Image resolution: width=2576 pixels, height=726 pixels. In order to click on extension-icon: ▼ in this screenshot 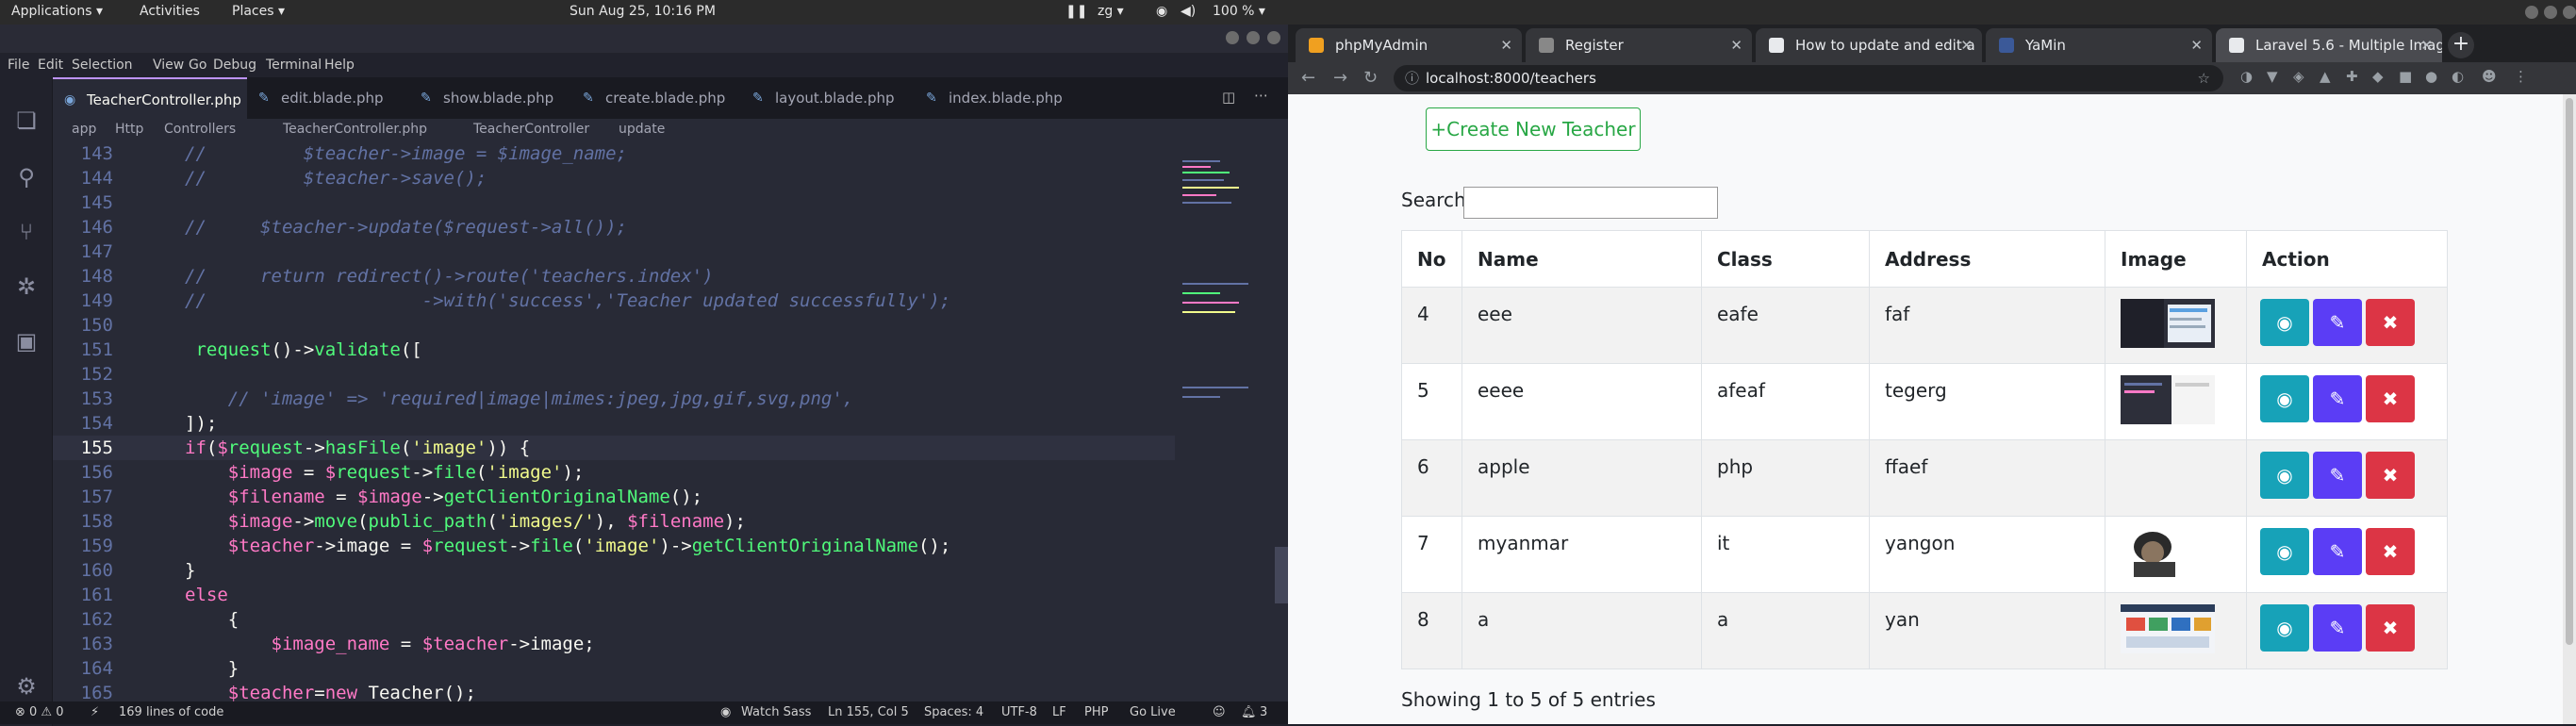, I will do `click(2272, 76)`.